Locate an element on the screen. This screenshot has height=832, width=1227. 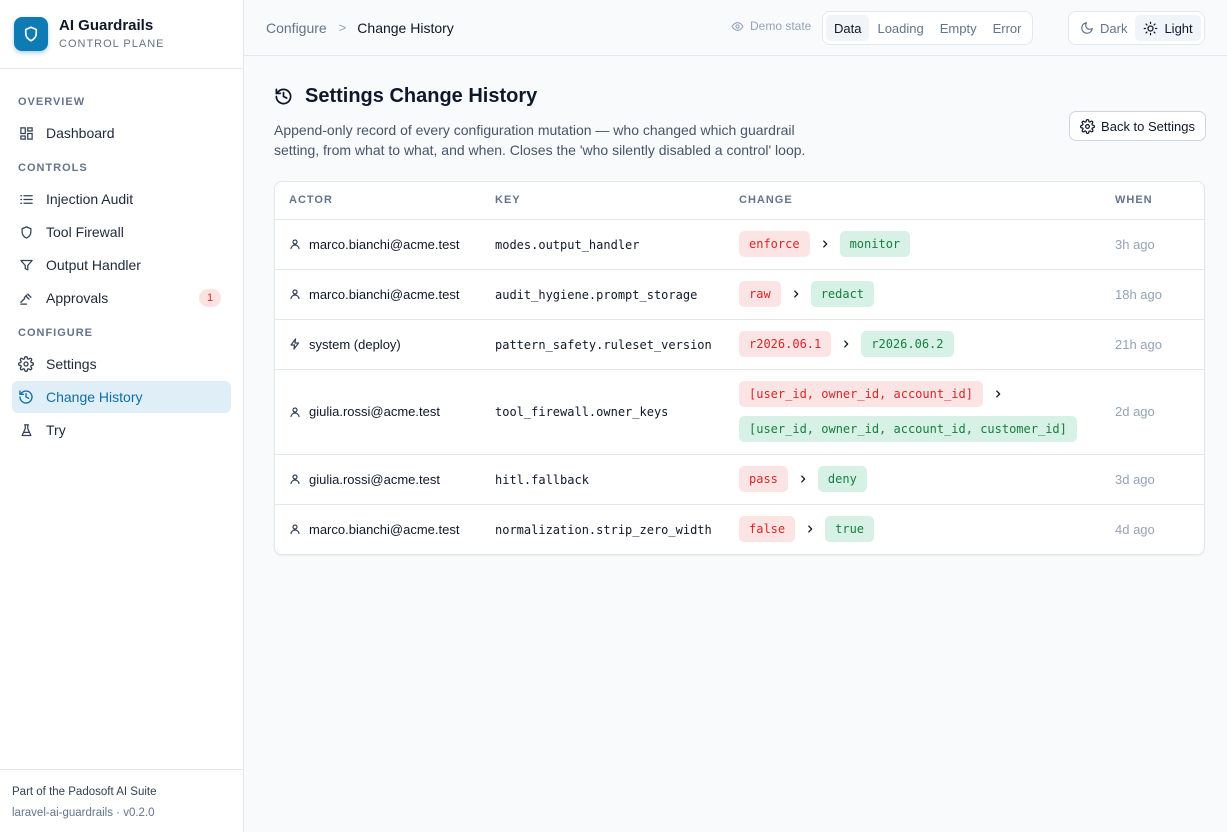
breadcrumb-parent-link: Configure is located at coordinates (296, 28).